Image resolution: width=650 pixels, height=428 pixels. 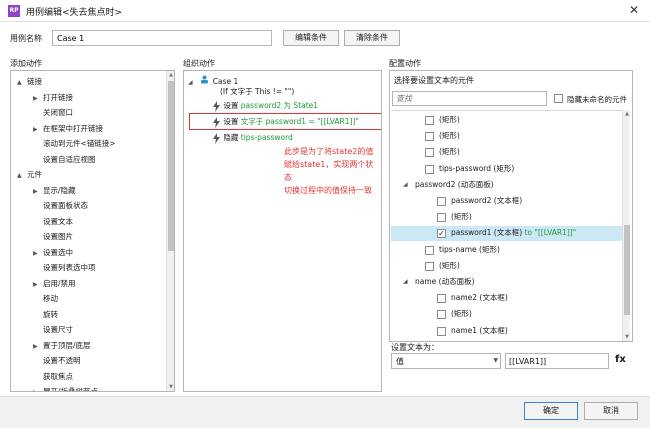 What do you see at coordinates (257, 91) in the screenshot?
I see `case-condition: (If 文字于 This != "")` at bounding box center [257, 91].